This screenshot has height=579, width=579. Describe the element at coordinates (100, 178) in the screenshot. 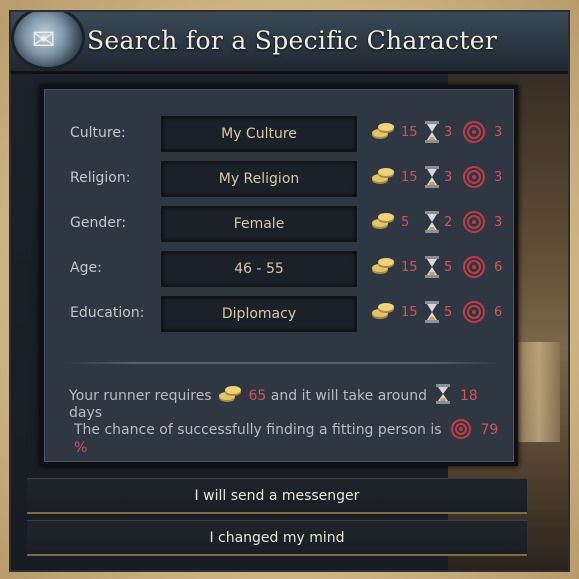

I see `criteria-label: Religion:` at that location.